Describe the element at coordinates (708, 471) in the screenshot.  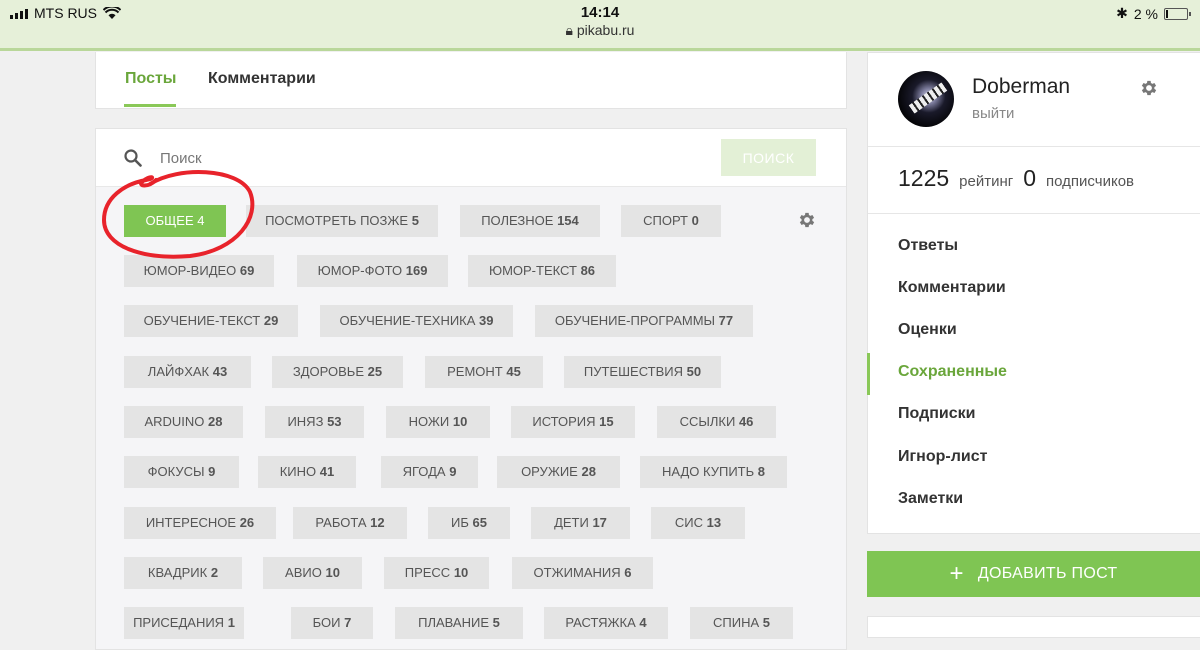
I see `category-name: НАДО КУПИТЬ` at that location.